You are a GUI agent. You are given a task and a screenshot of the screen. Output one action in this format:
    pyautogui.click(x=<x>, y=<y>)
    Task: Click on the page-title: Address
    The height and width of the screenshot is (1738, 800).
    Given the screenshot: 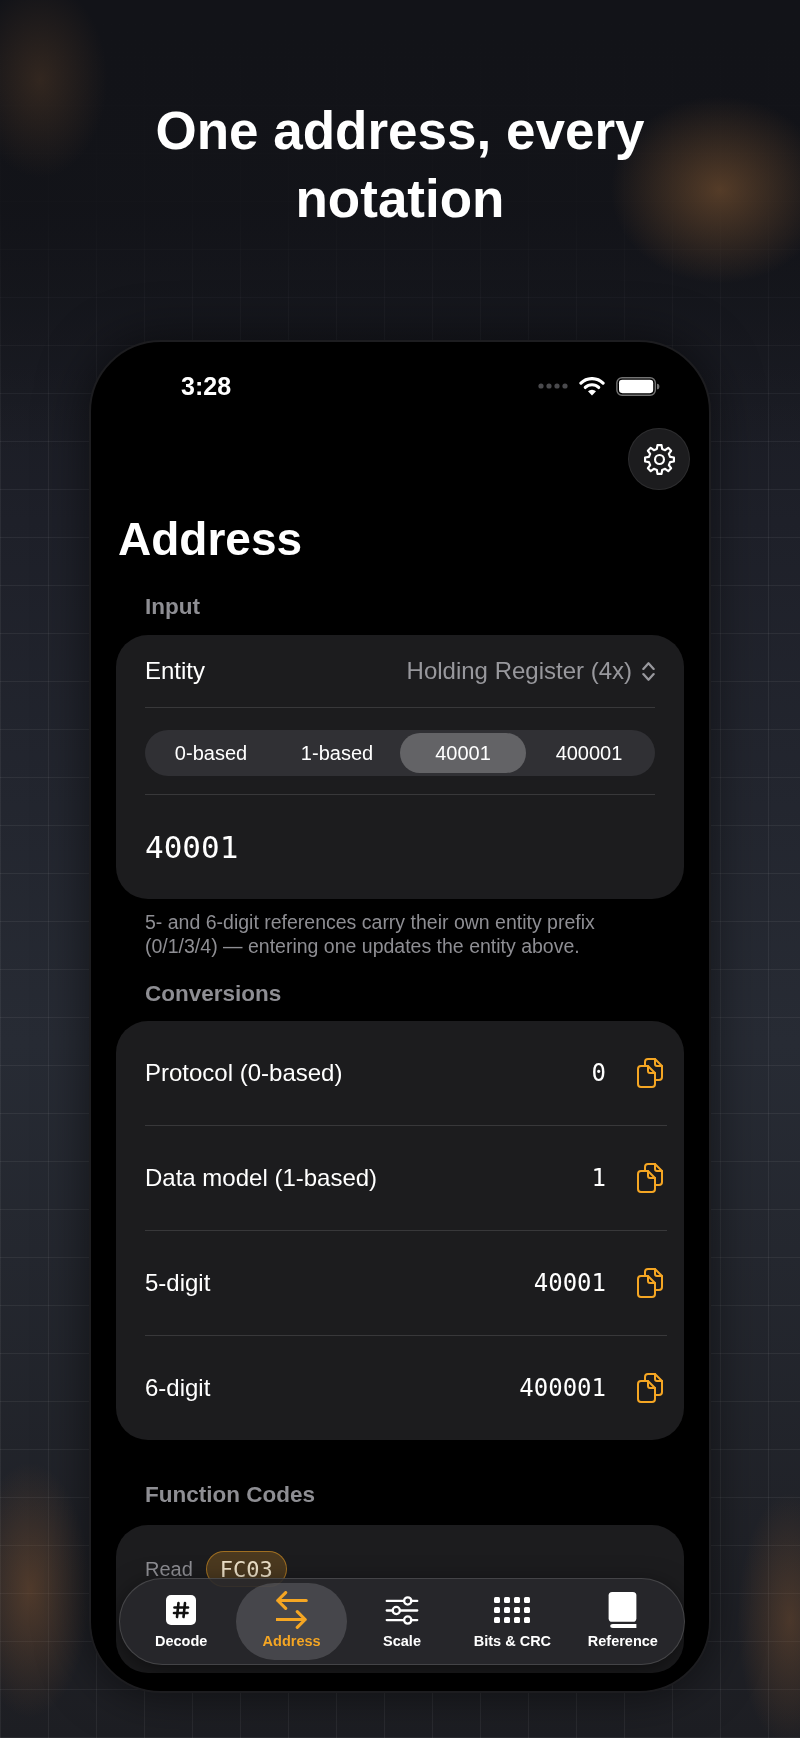 What is the action you would take?
    pyautogui.click(x=210, y=539)
    